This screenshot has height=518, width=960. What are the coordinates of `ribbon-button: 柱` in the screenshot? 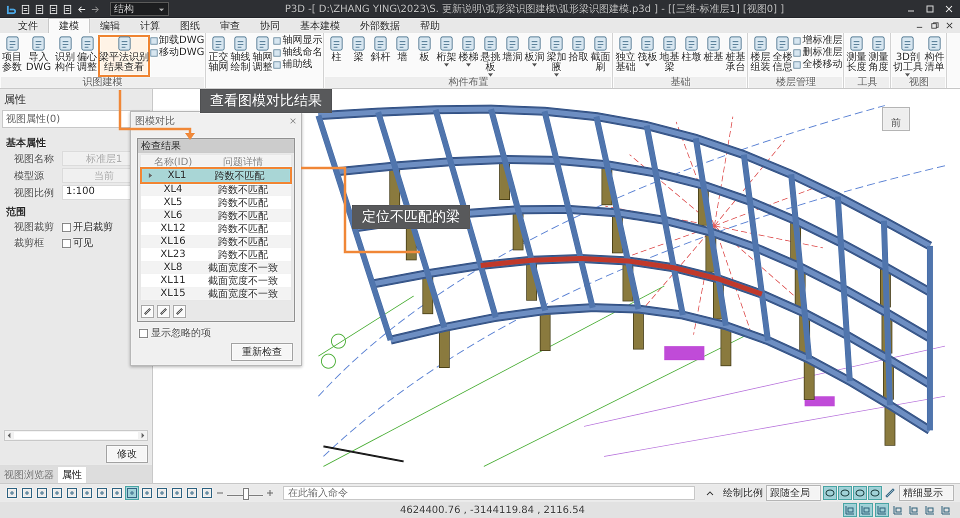 It's located at (336, 56).